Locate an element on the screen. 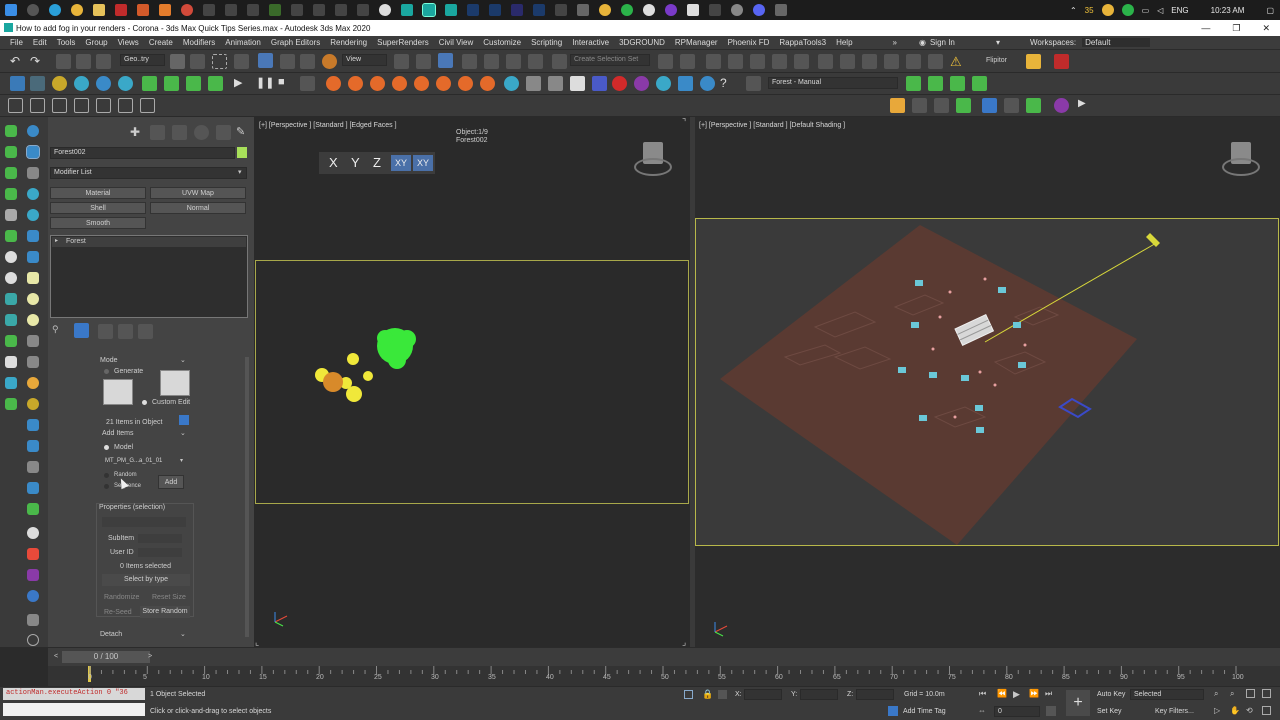  zoom-extents-icon is located at coordinates (1250, 693).